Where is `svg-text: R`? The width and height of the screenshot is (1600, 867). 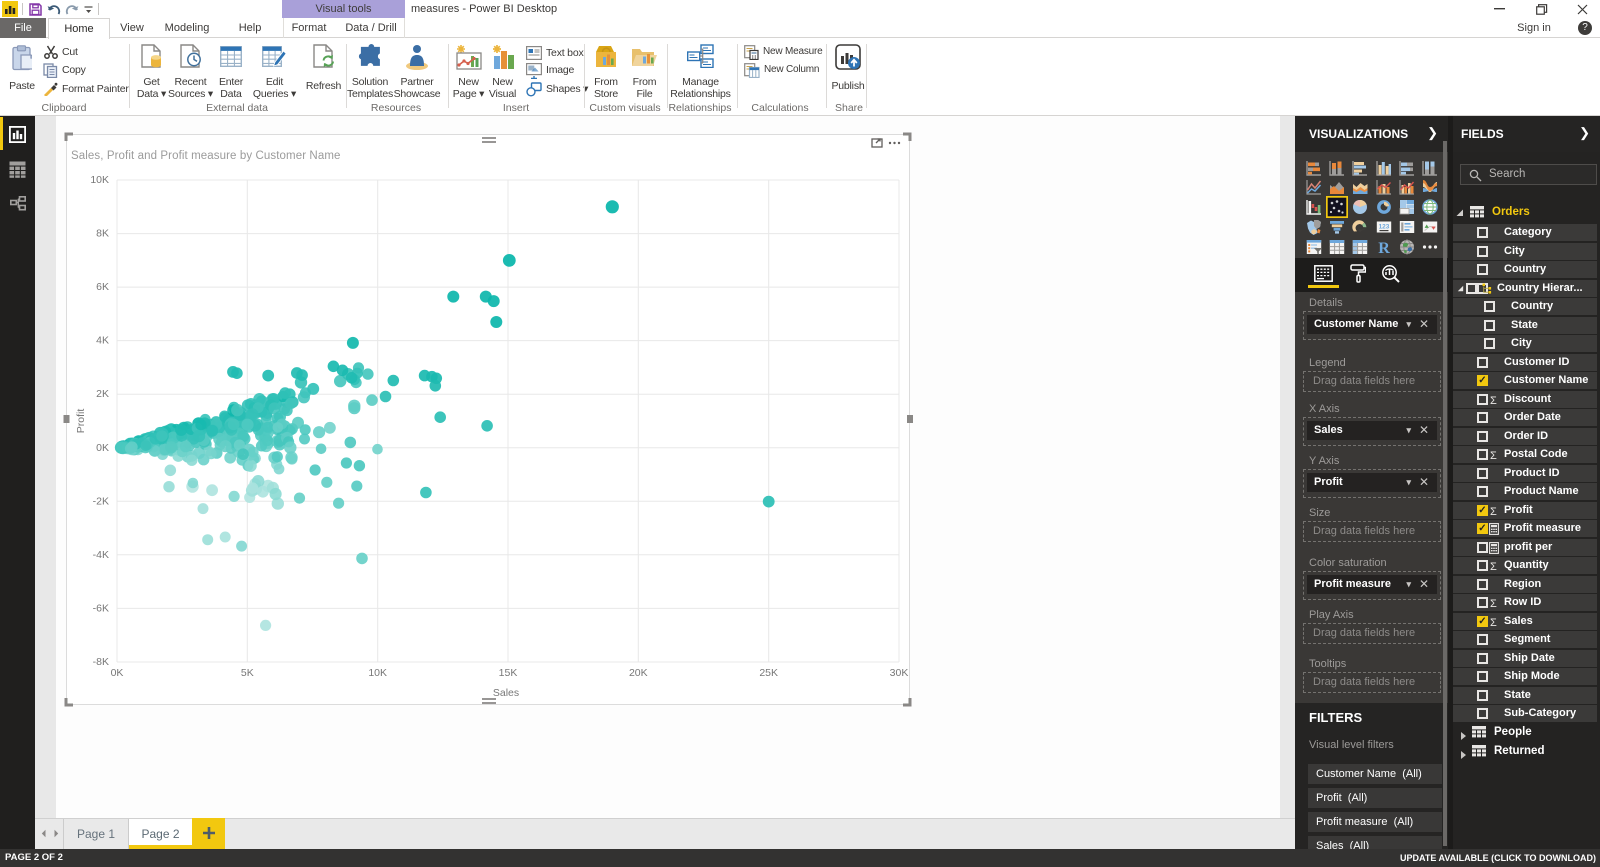 svg-text: R is located at coordinates (1384, 247).